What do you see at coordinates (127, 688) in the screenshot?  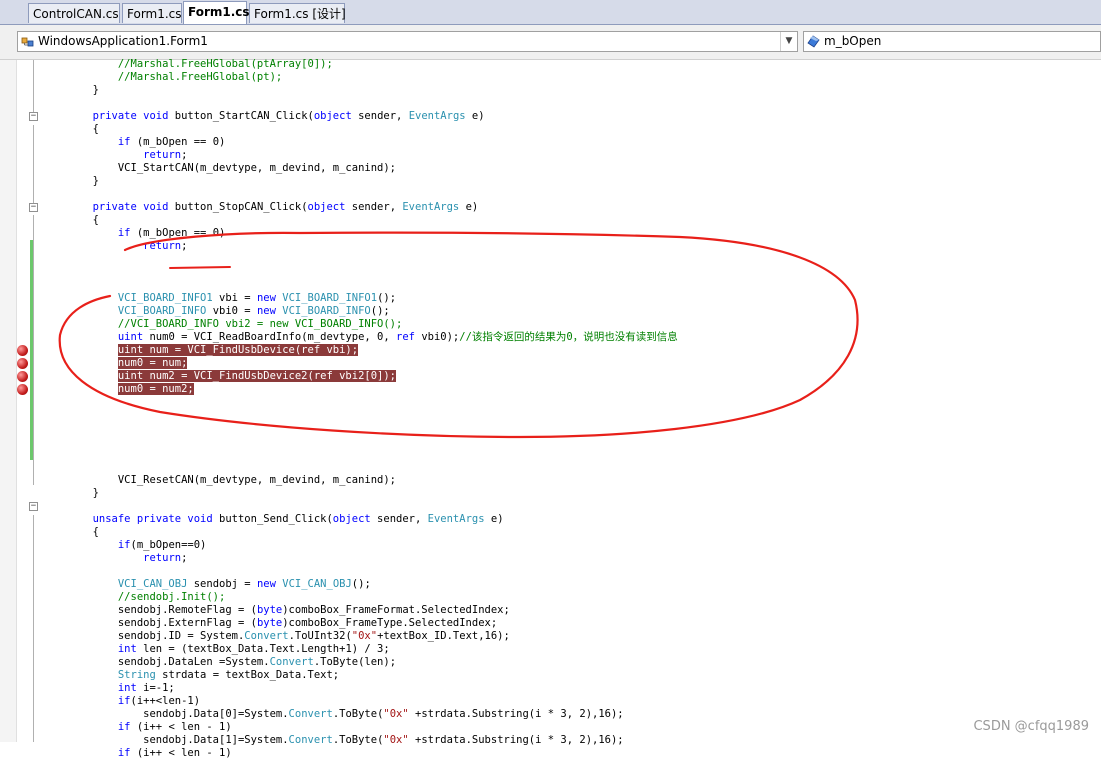 I see `code-token: int` at bounding box center [127, 688].